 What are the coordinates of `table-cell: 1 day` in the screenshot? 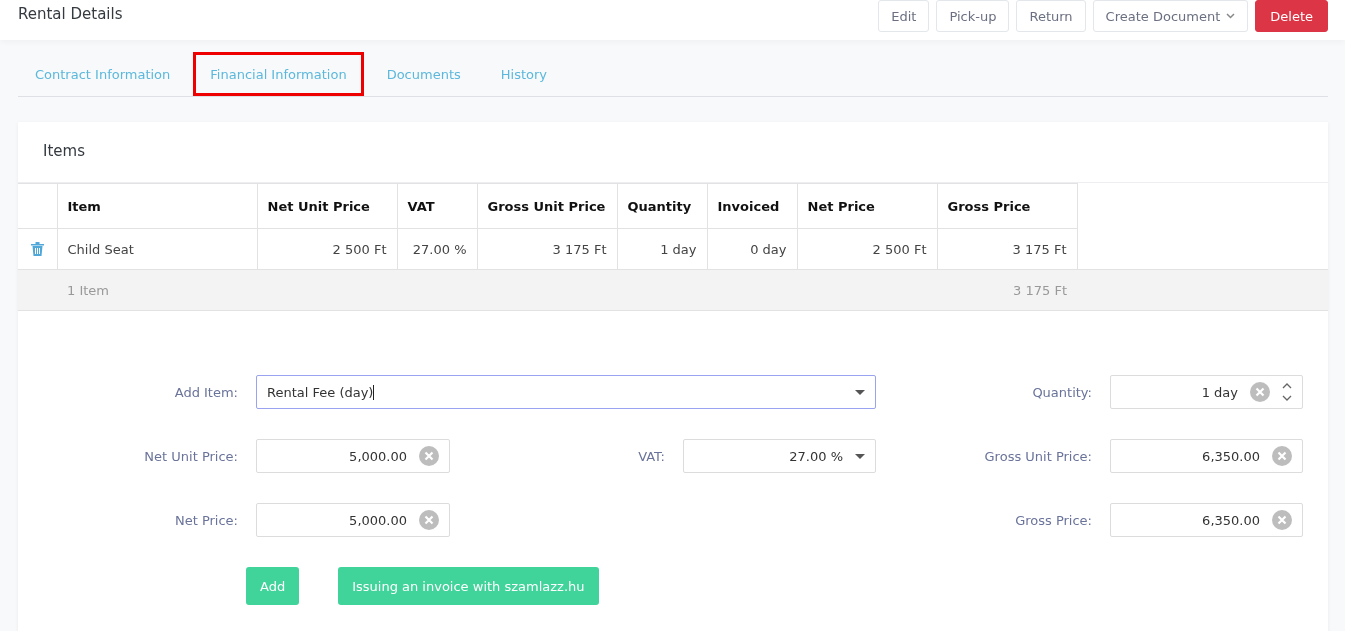 It's located at (662, 249).